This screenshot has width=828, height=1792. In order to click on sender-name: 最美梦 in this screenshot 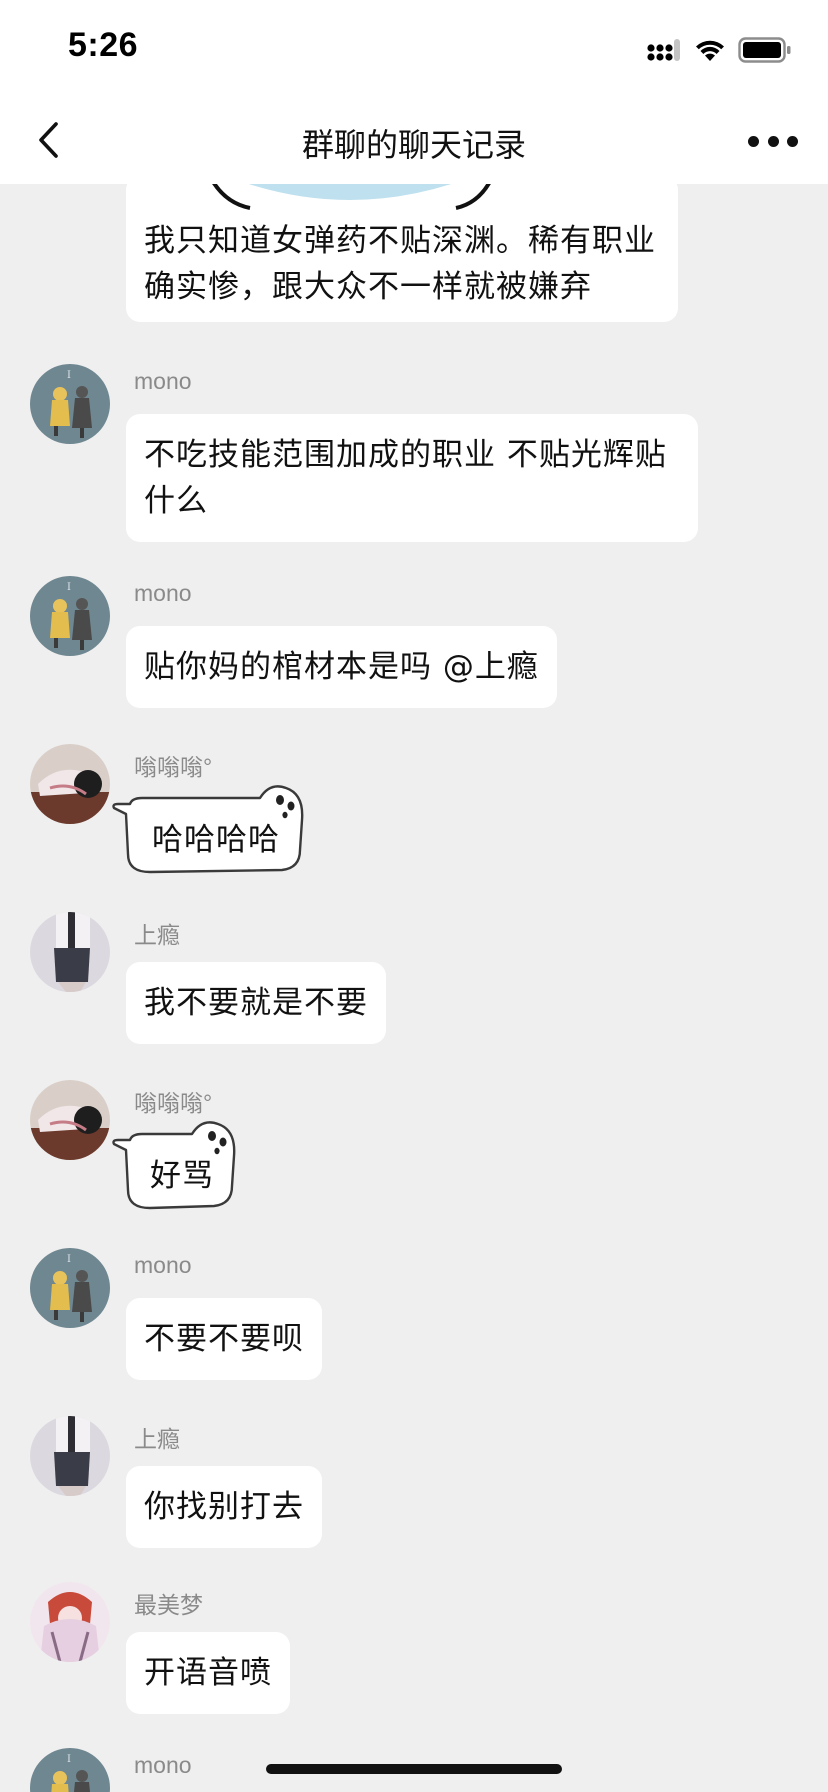, I will do `click(168, 1605)`.